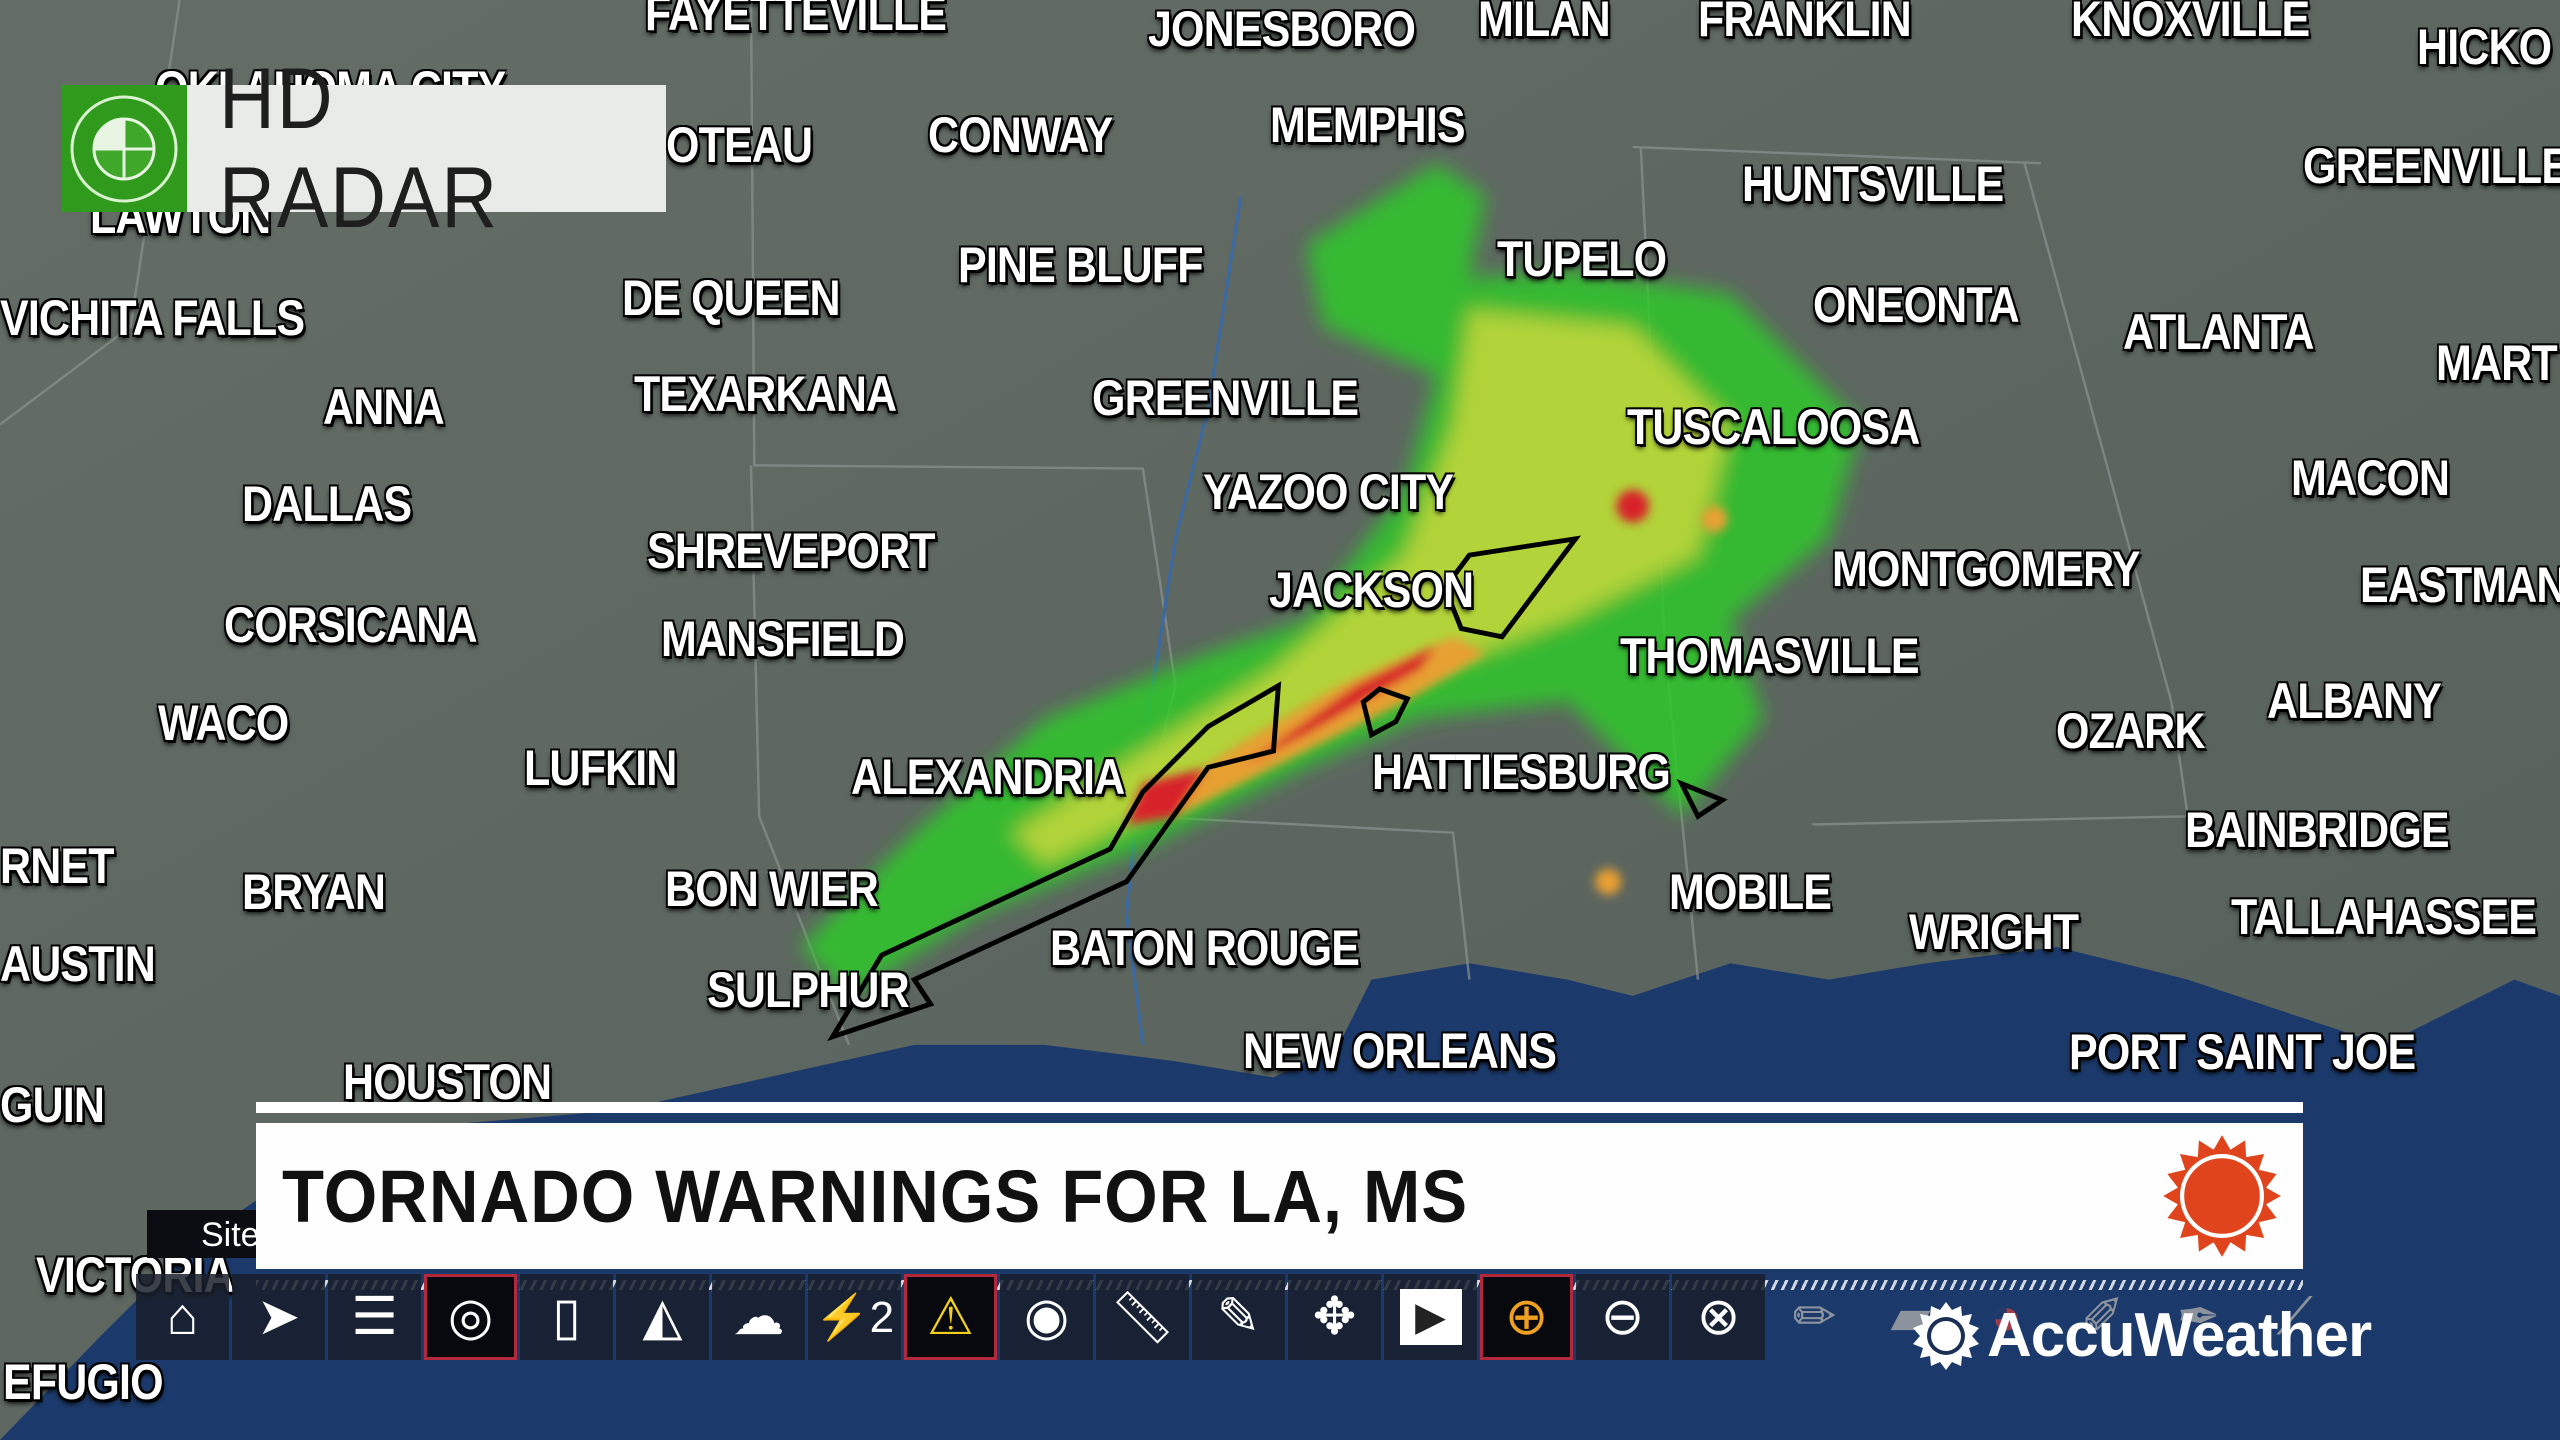  I want to click on city-label: MILAN, so click(1544, 23).